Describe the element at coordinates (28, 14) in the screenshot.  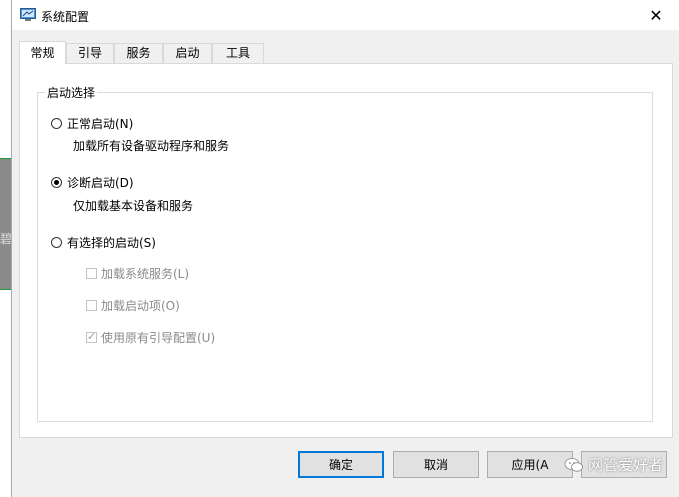
I see `system-config-icon` at that location.